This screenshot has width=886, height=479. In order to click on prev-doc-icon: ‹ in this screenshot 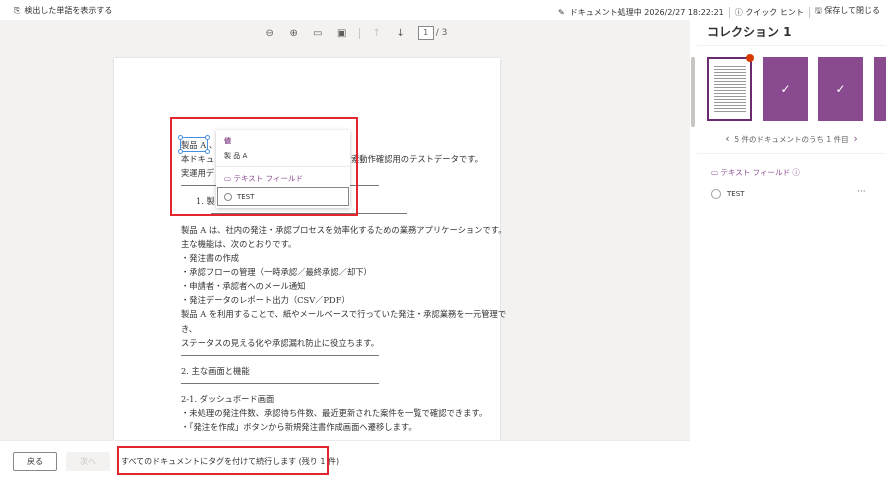, I will do `click(727, 138)`.